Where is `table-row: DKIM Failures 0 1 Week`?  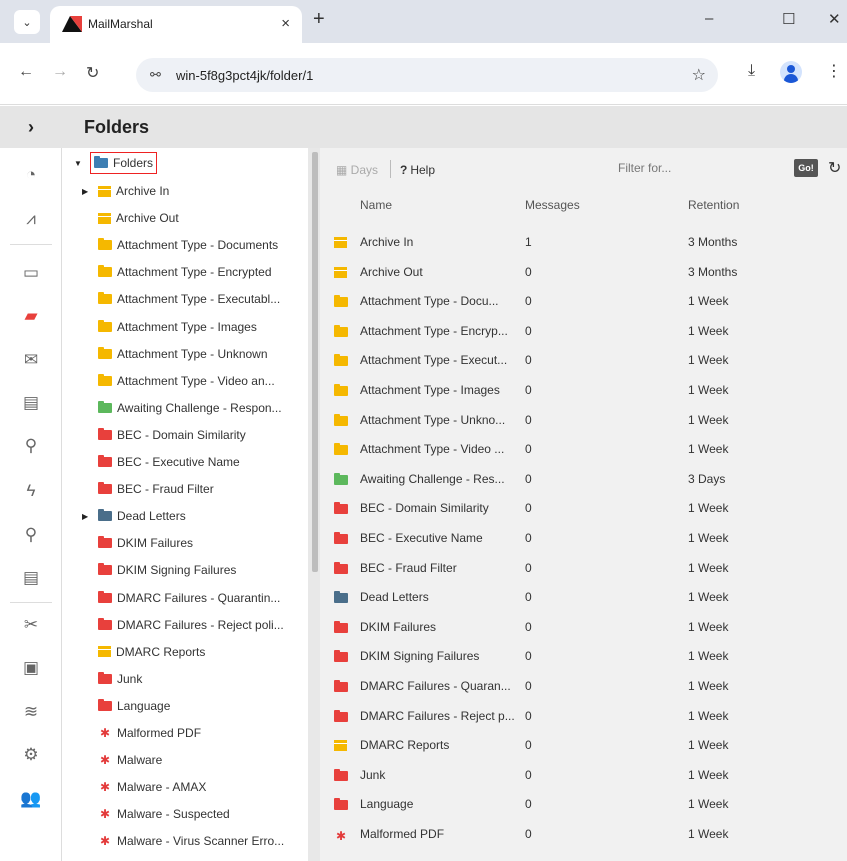 table-row: DKIM Failures 0 1 Week is located at coordinates (583, 626).